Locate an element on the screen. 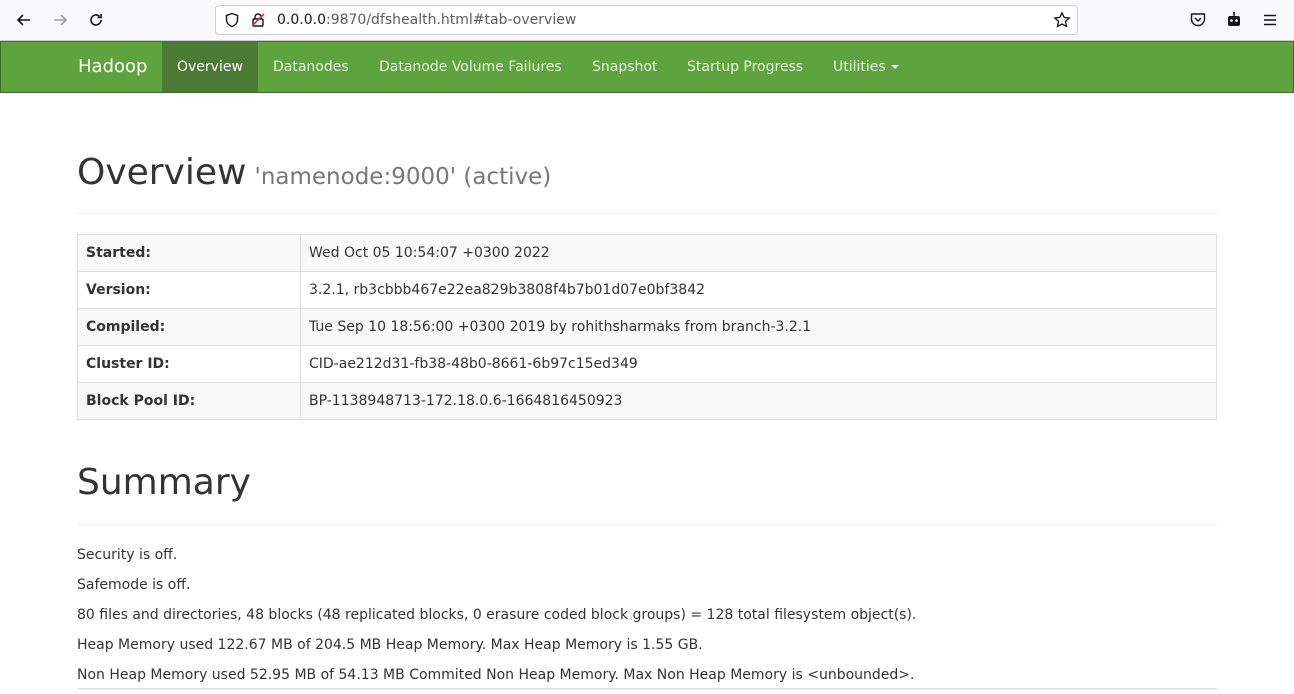 The width and height of the screenshot is (1294, 694). page-title: Overview 'namenode:9000' (active) is located at coordinates (314, 172).